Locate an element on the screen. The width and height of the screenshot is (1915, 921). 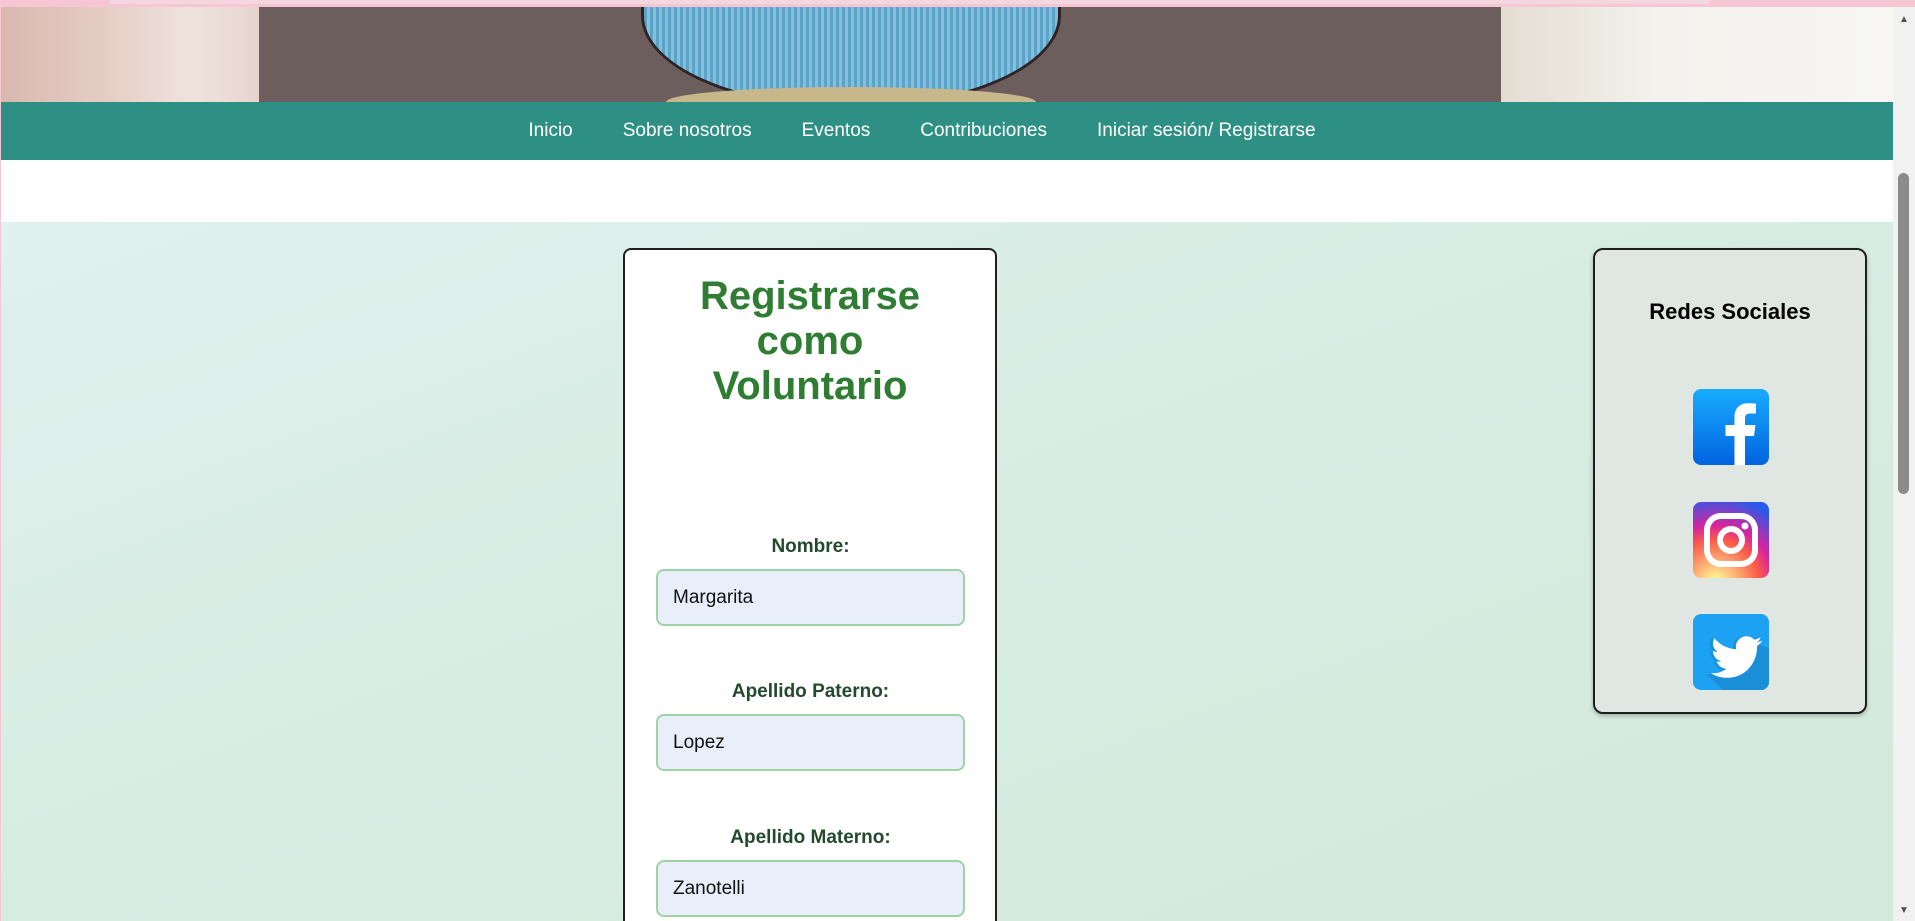
nav-link-sobre-nosotros: Sobre nosotros is located at coordinates (687, 131).